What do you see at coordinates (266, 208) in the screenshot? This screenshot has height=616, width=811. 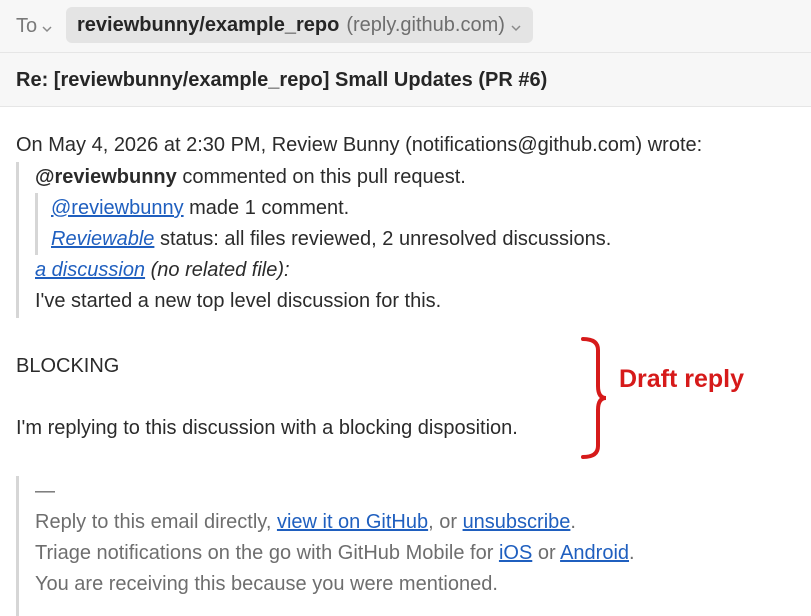 I see `mention-text: made 1 comment.` at bounding box center [266, 208].